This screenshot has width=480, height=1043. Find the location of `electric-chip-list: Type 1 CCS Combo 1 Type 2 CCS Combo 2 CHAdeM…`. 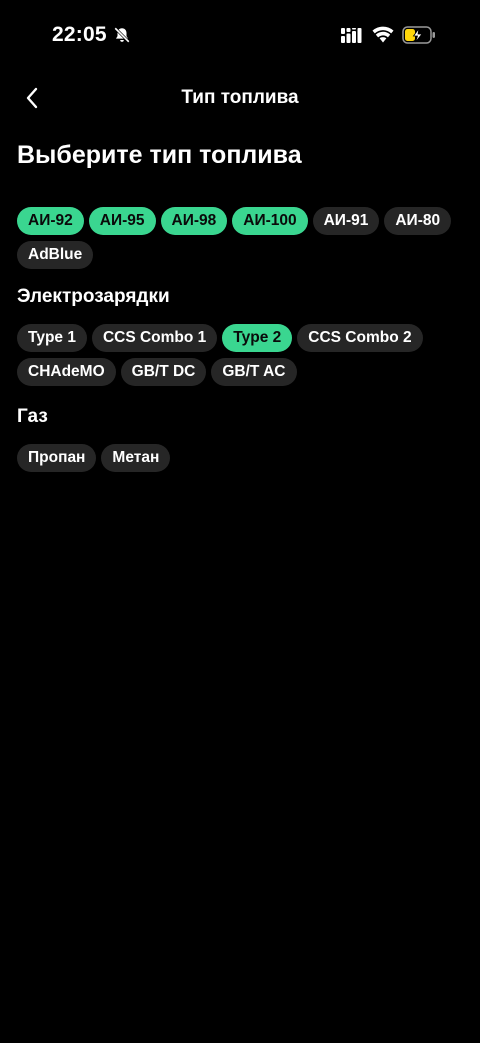

electric-chip-list: Type 1 CCS Combo 1 Type 2 CCS Combo 2 CHAdeM… is located at coordinates (240, 355).